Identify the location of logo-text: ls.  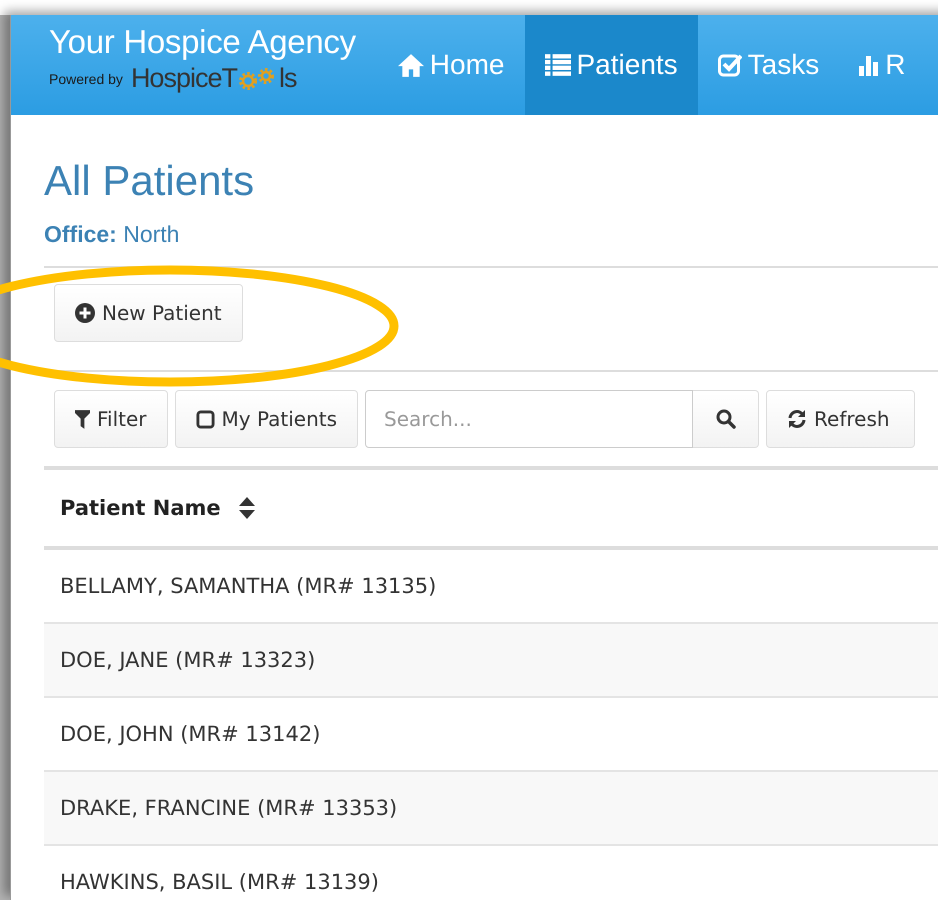
(287, 78).